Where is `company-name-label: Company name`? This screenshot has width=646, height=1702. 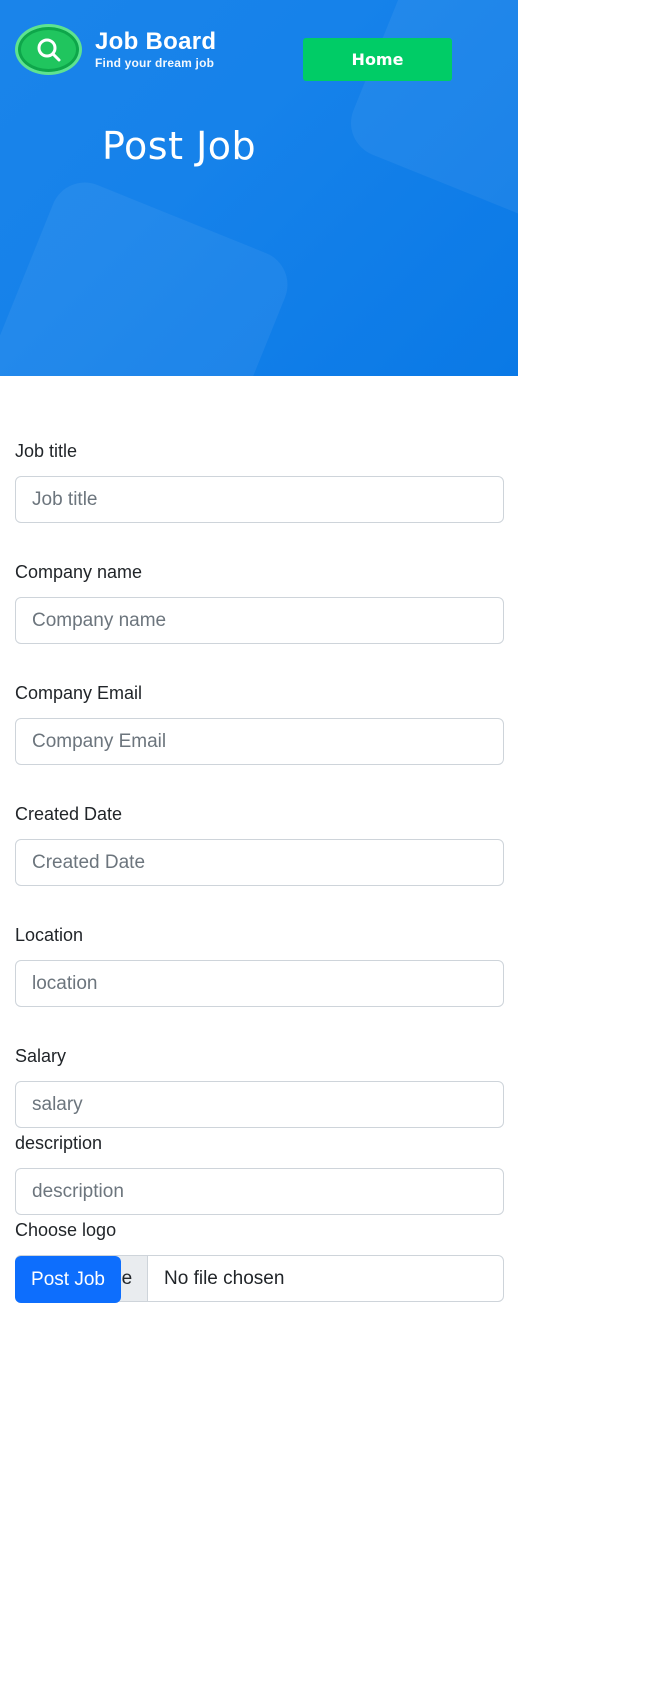 company-name-label: Company name is located at coordinates (79, 572).